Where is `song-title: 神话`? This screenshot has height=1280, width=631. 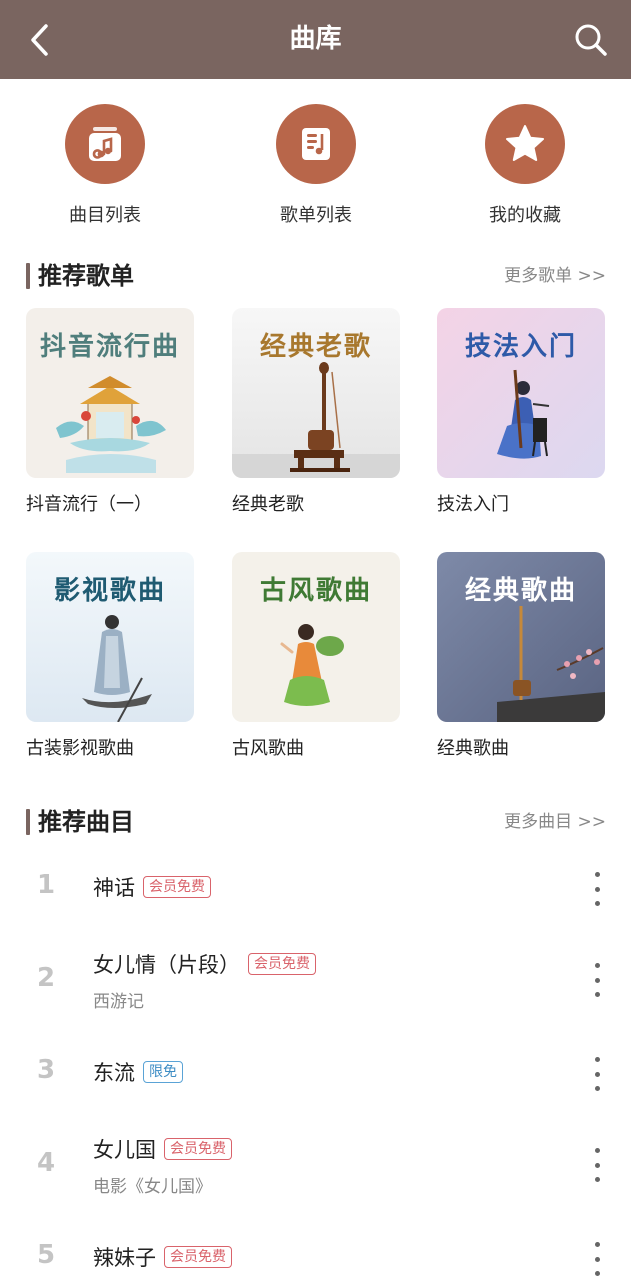 song-title: 神话 is located at coordinates (114, 888).